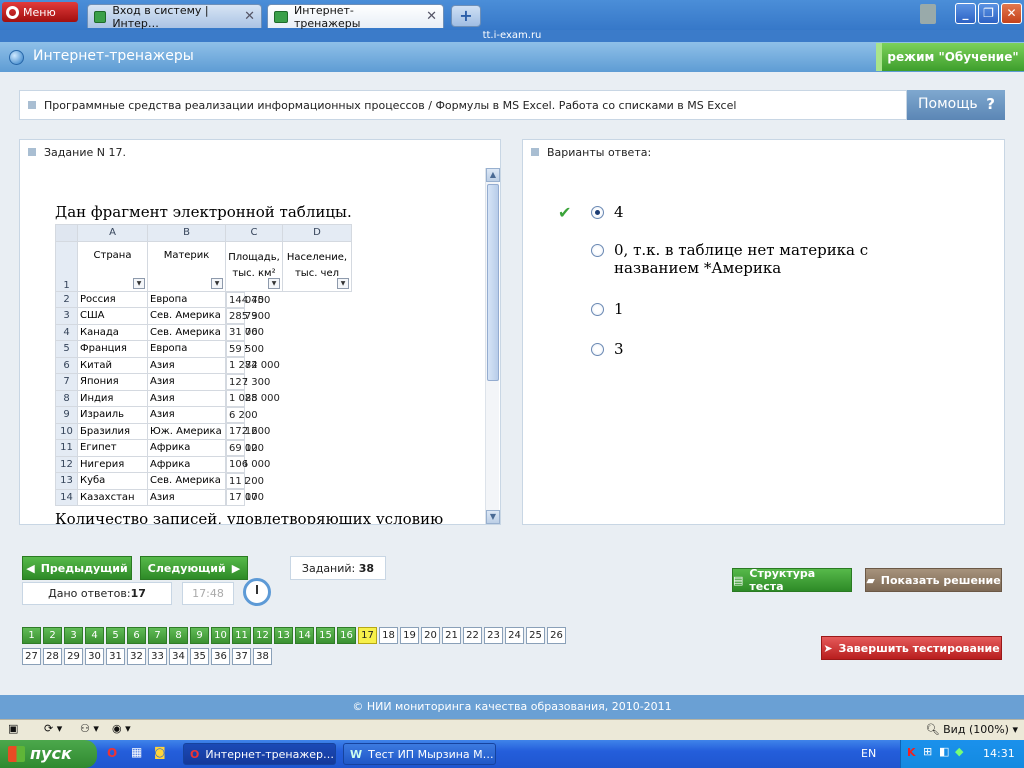  What do you see at coordinates (304, 635) in the screenshot?
I see `question-number-button: 14` at bounding box center [304, 635].